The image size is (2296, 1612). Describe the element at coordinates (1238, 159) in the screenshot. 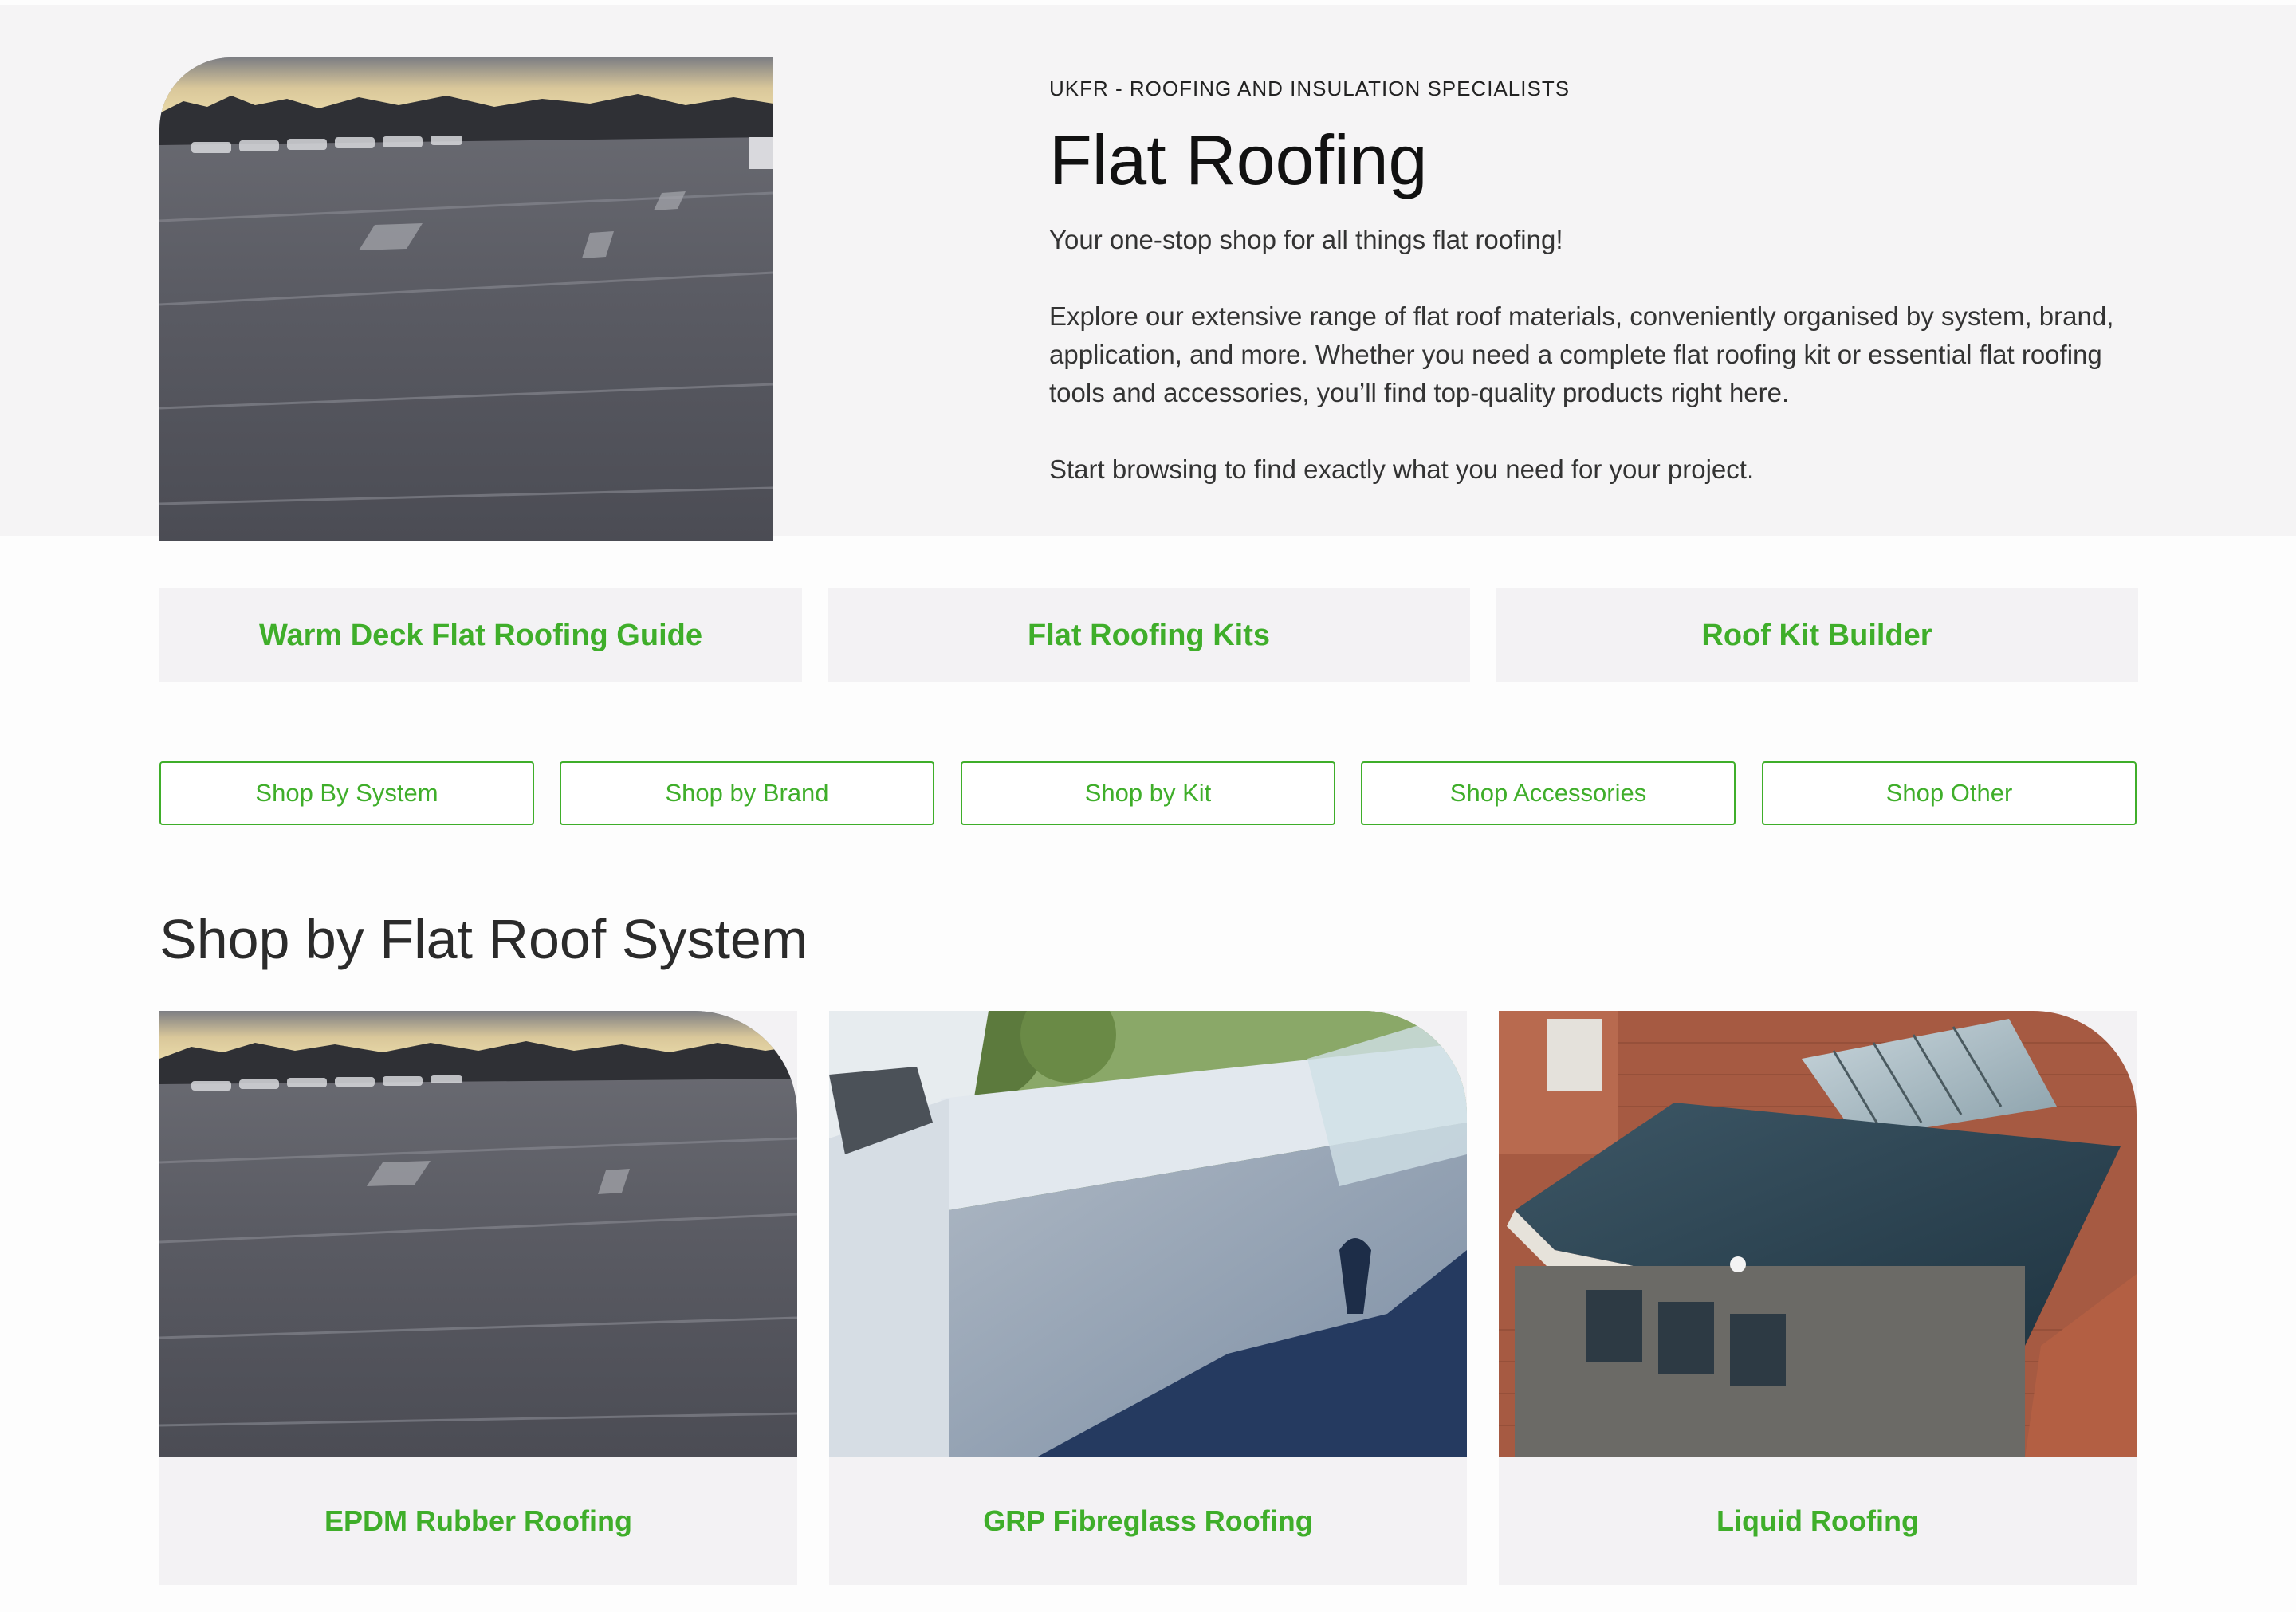

I see `page-title: Flat Roofing` at that location.